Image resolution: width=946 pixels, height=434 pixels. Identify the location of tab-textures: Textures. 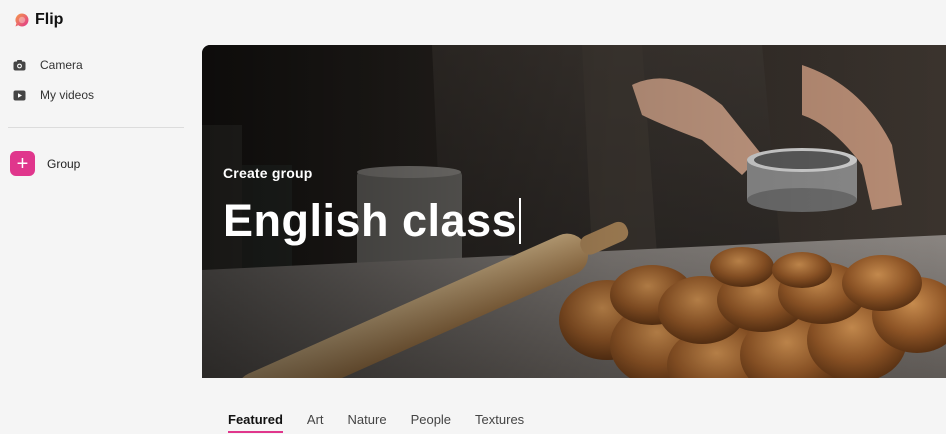
(499, 421).